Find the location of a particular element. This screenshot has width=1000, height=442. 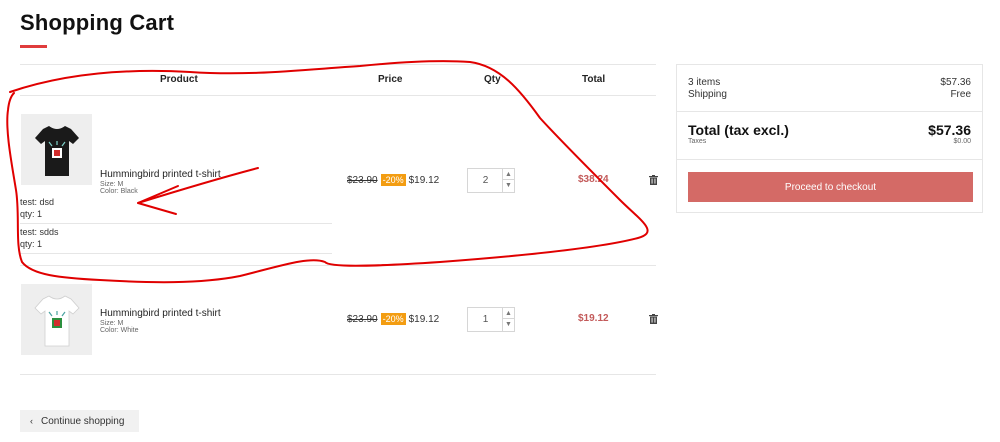

header-total: Total is located at coordinates (594, 79).